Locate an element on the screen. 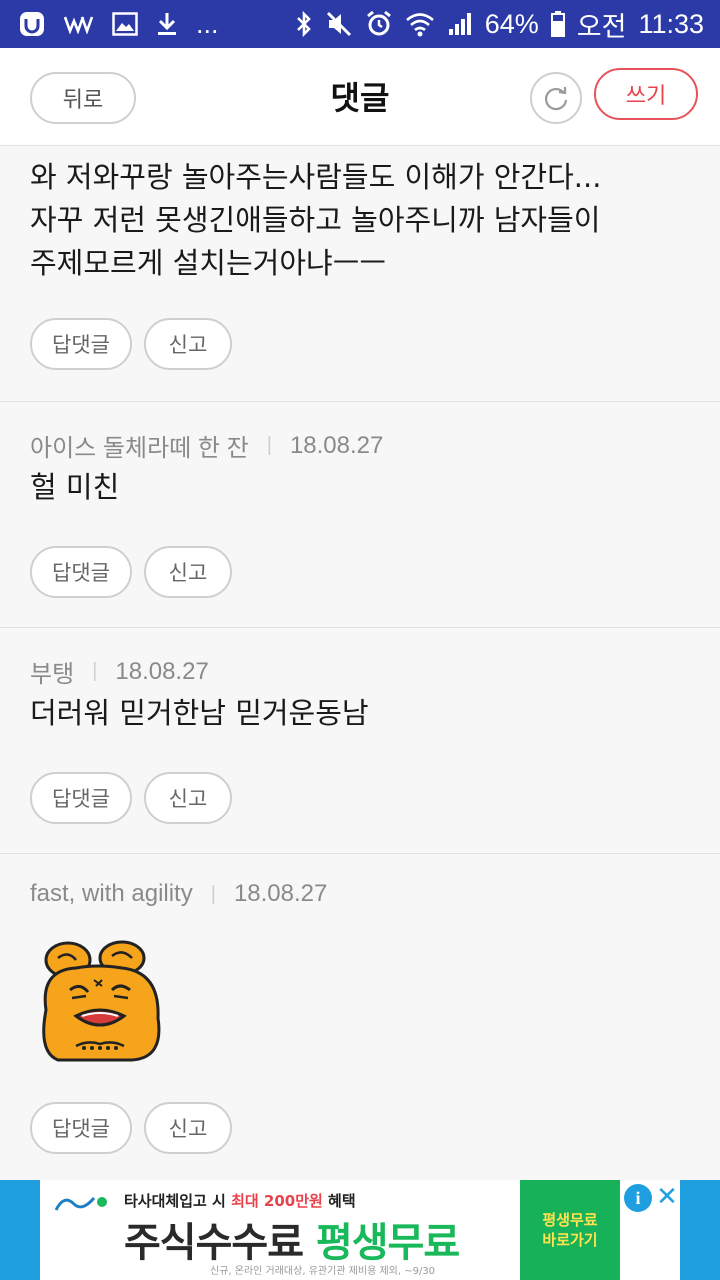 The image size is (720, 1280). back-button: 뒤로 is located at coordinates (83, 98).